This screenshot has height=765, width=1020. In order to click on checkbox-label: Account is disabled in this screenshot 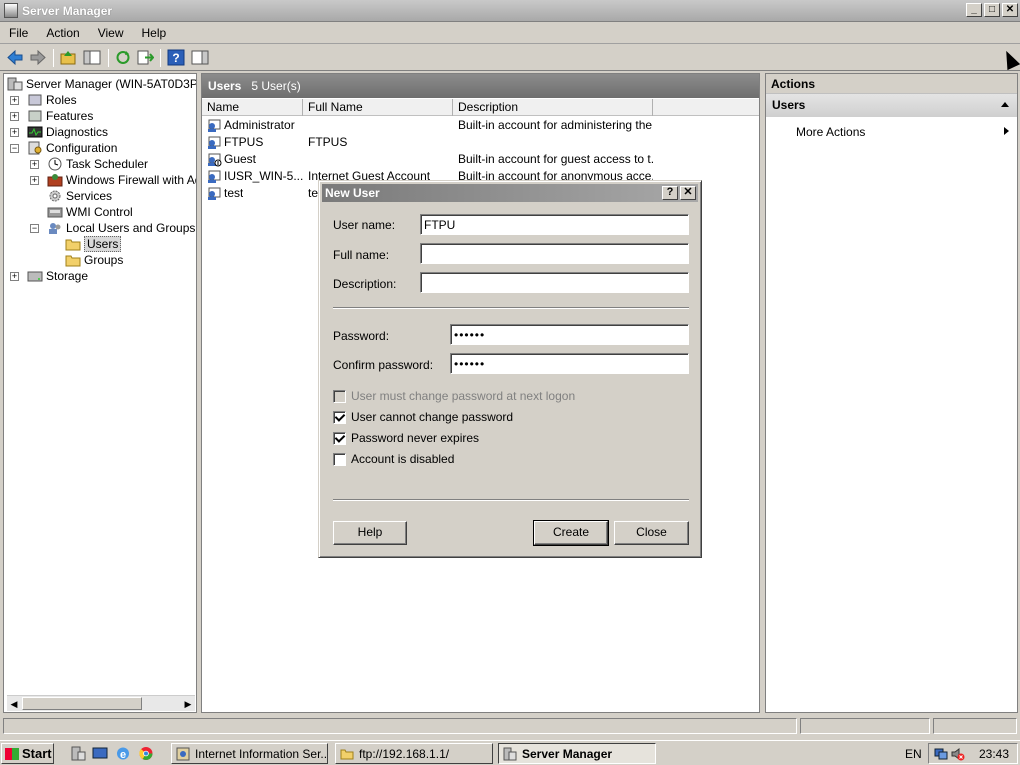, I will do `click(402, 459)`.